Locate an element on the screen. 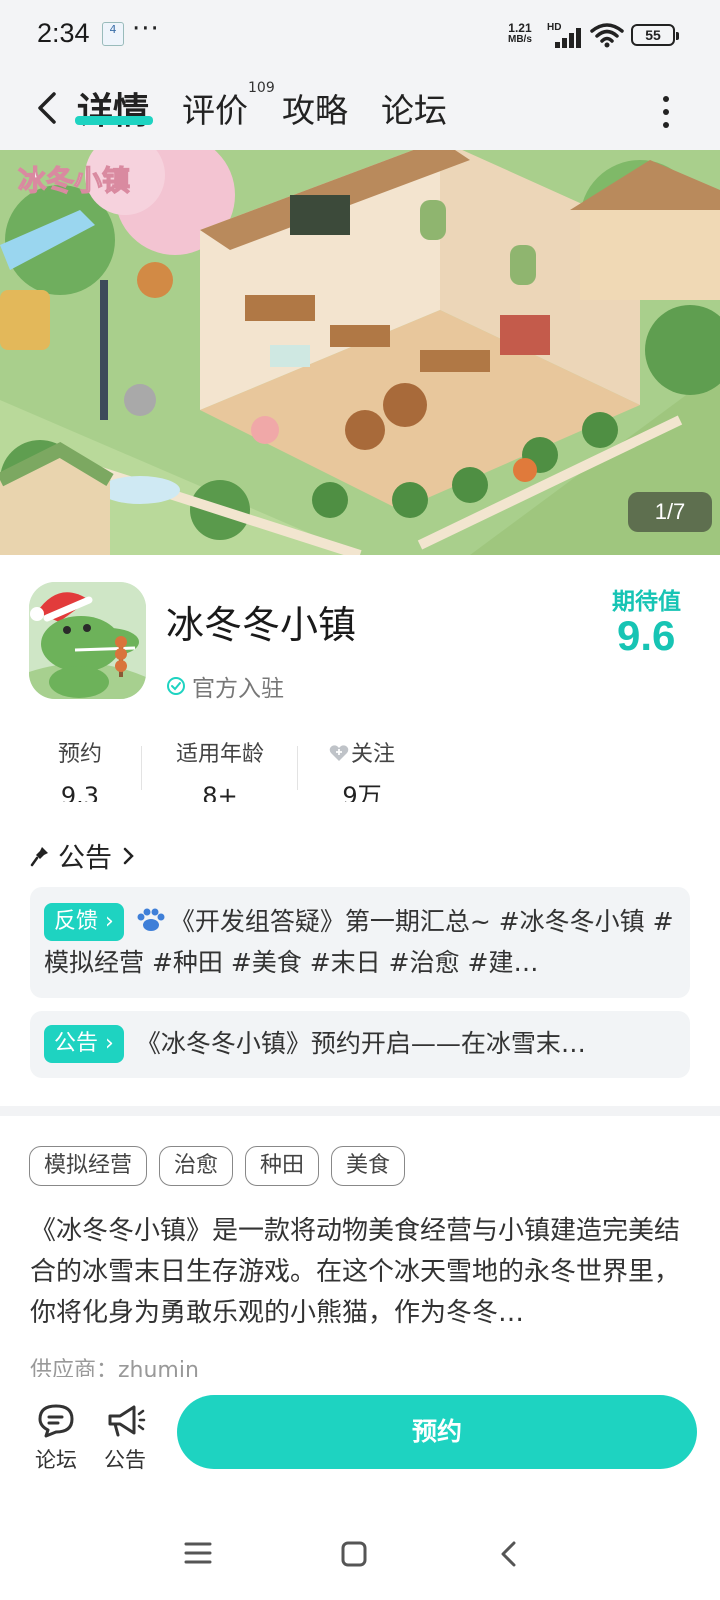  status-bar: 2:34 4 ··· 1.21 MB/s HD 55 is located at coordinates (360, 35).